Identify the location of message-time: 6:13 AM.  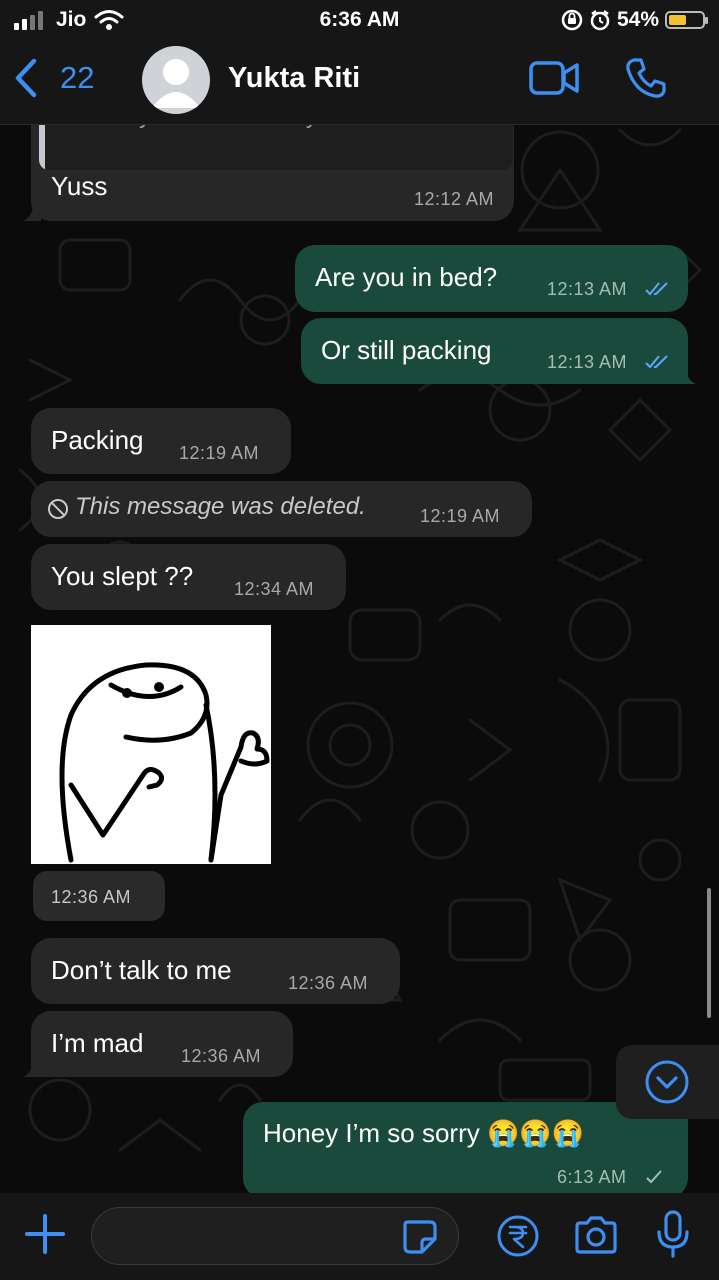
(592, 1177).